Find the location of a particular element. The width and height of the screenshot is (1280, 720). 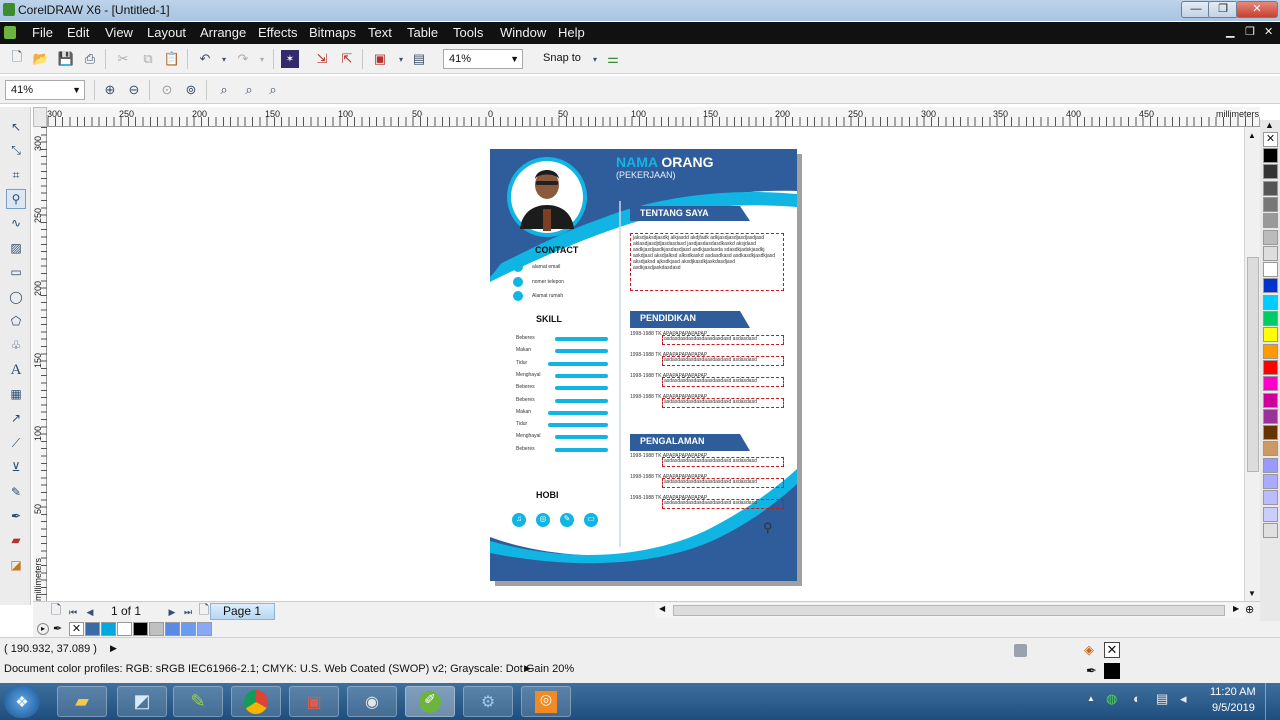

zoom-out-icon: ⊖ is located at coordinates (134, 90).